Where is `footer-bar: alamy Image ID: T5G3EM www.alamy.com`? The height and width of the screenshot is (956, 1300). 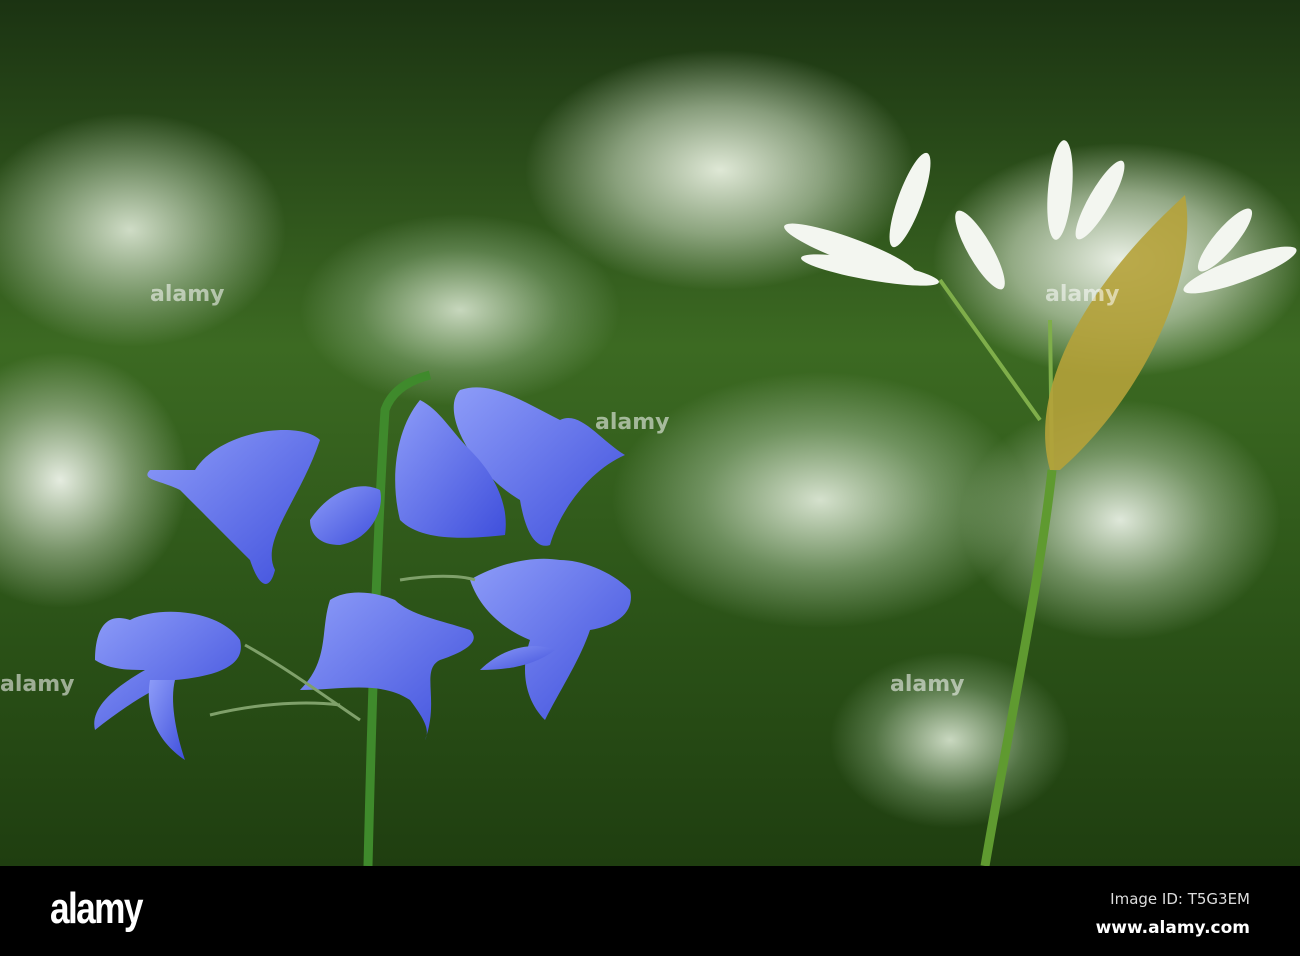
footer-bar: alamy Image ID: T5G3EM www.alamy.com is located at coordinates (650, 911).